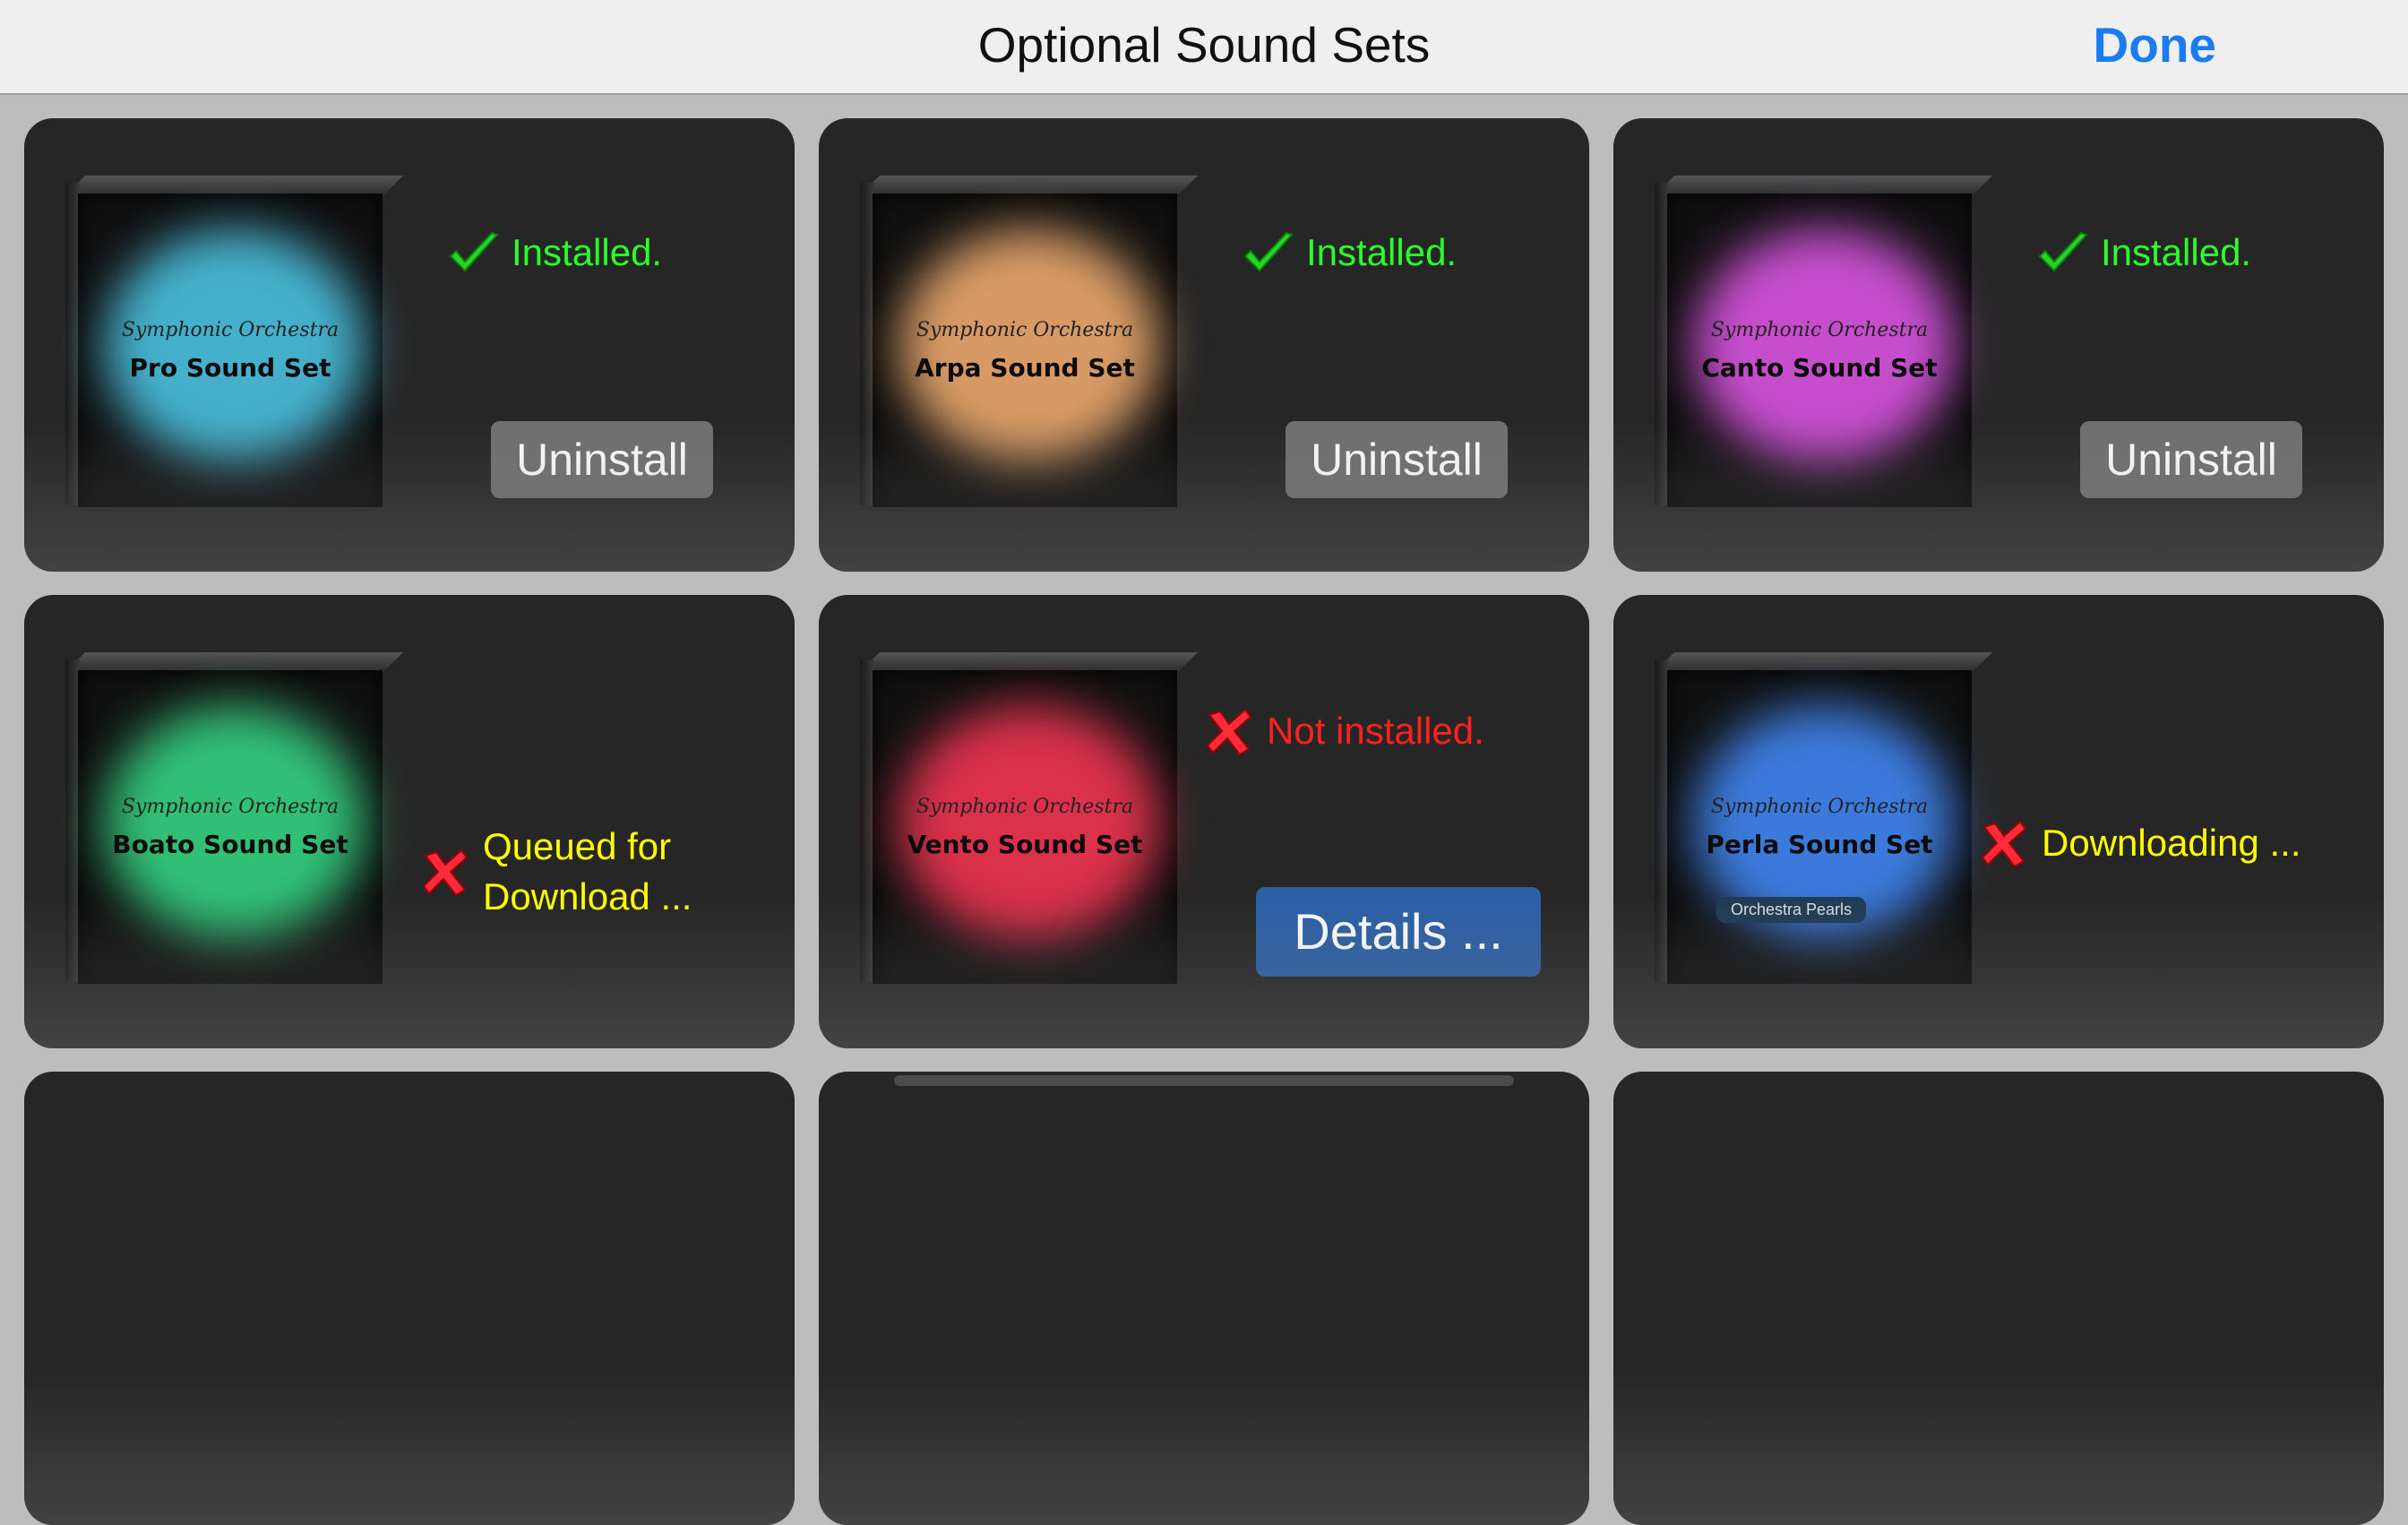 This screenshot has width=2408, height=1525. Describe the element at coordinates (1819, 844) in the screenshot. I see `box-title: Perla Sound Set` at that location.